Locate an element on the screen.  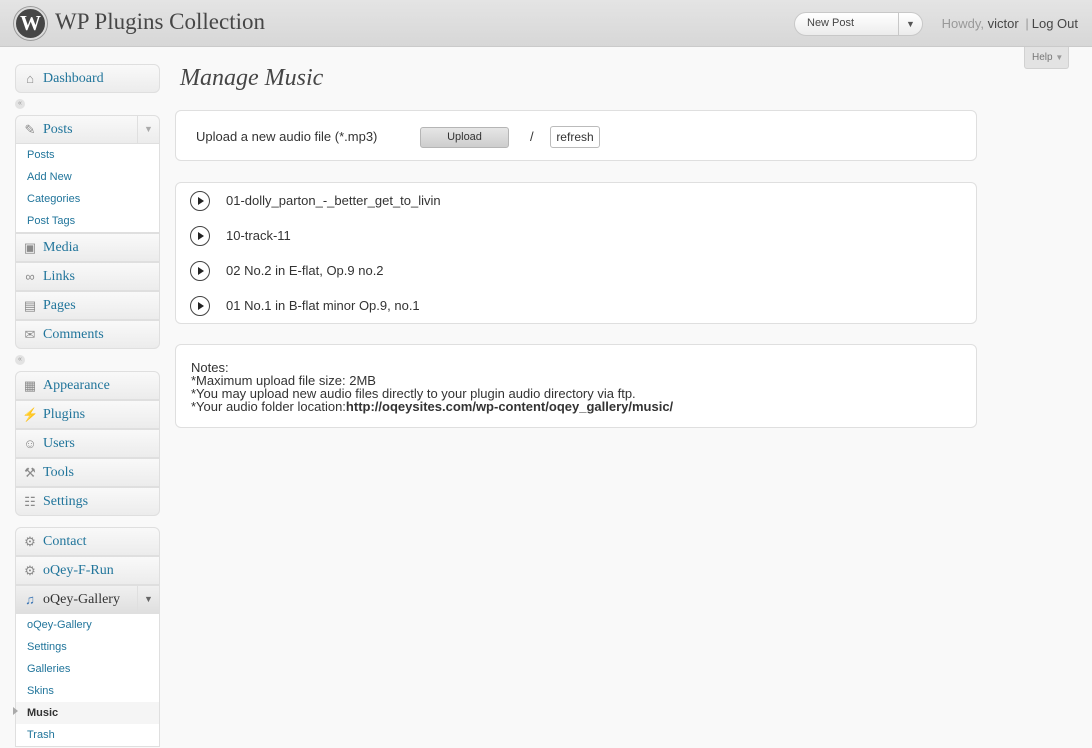
media-icon: ▣ is located at coordinates (30, 247).